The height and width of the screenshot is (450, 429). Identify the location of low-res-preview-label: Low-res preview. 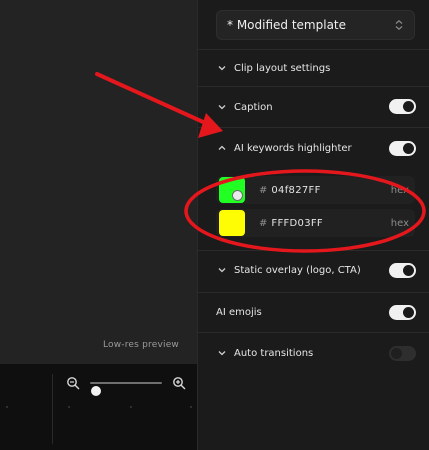
(140, 345).